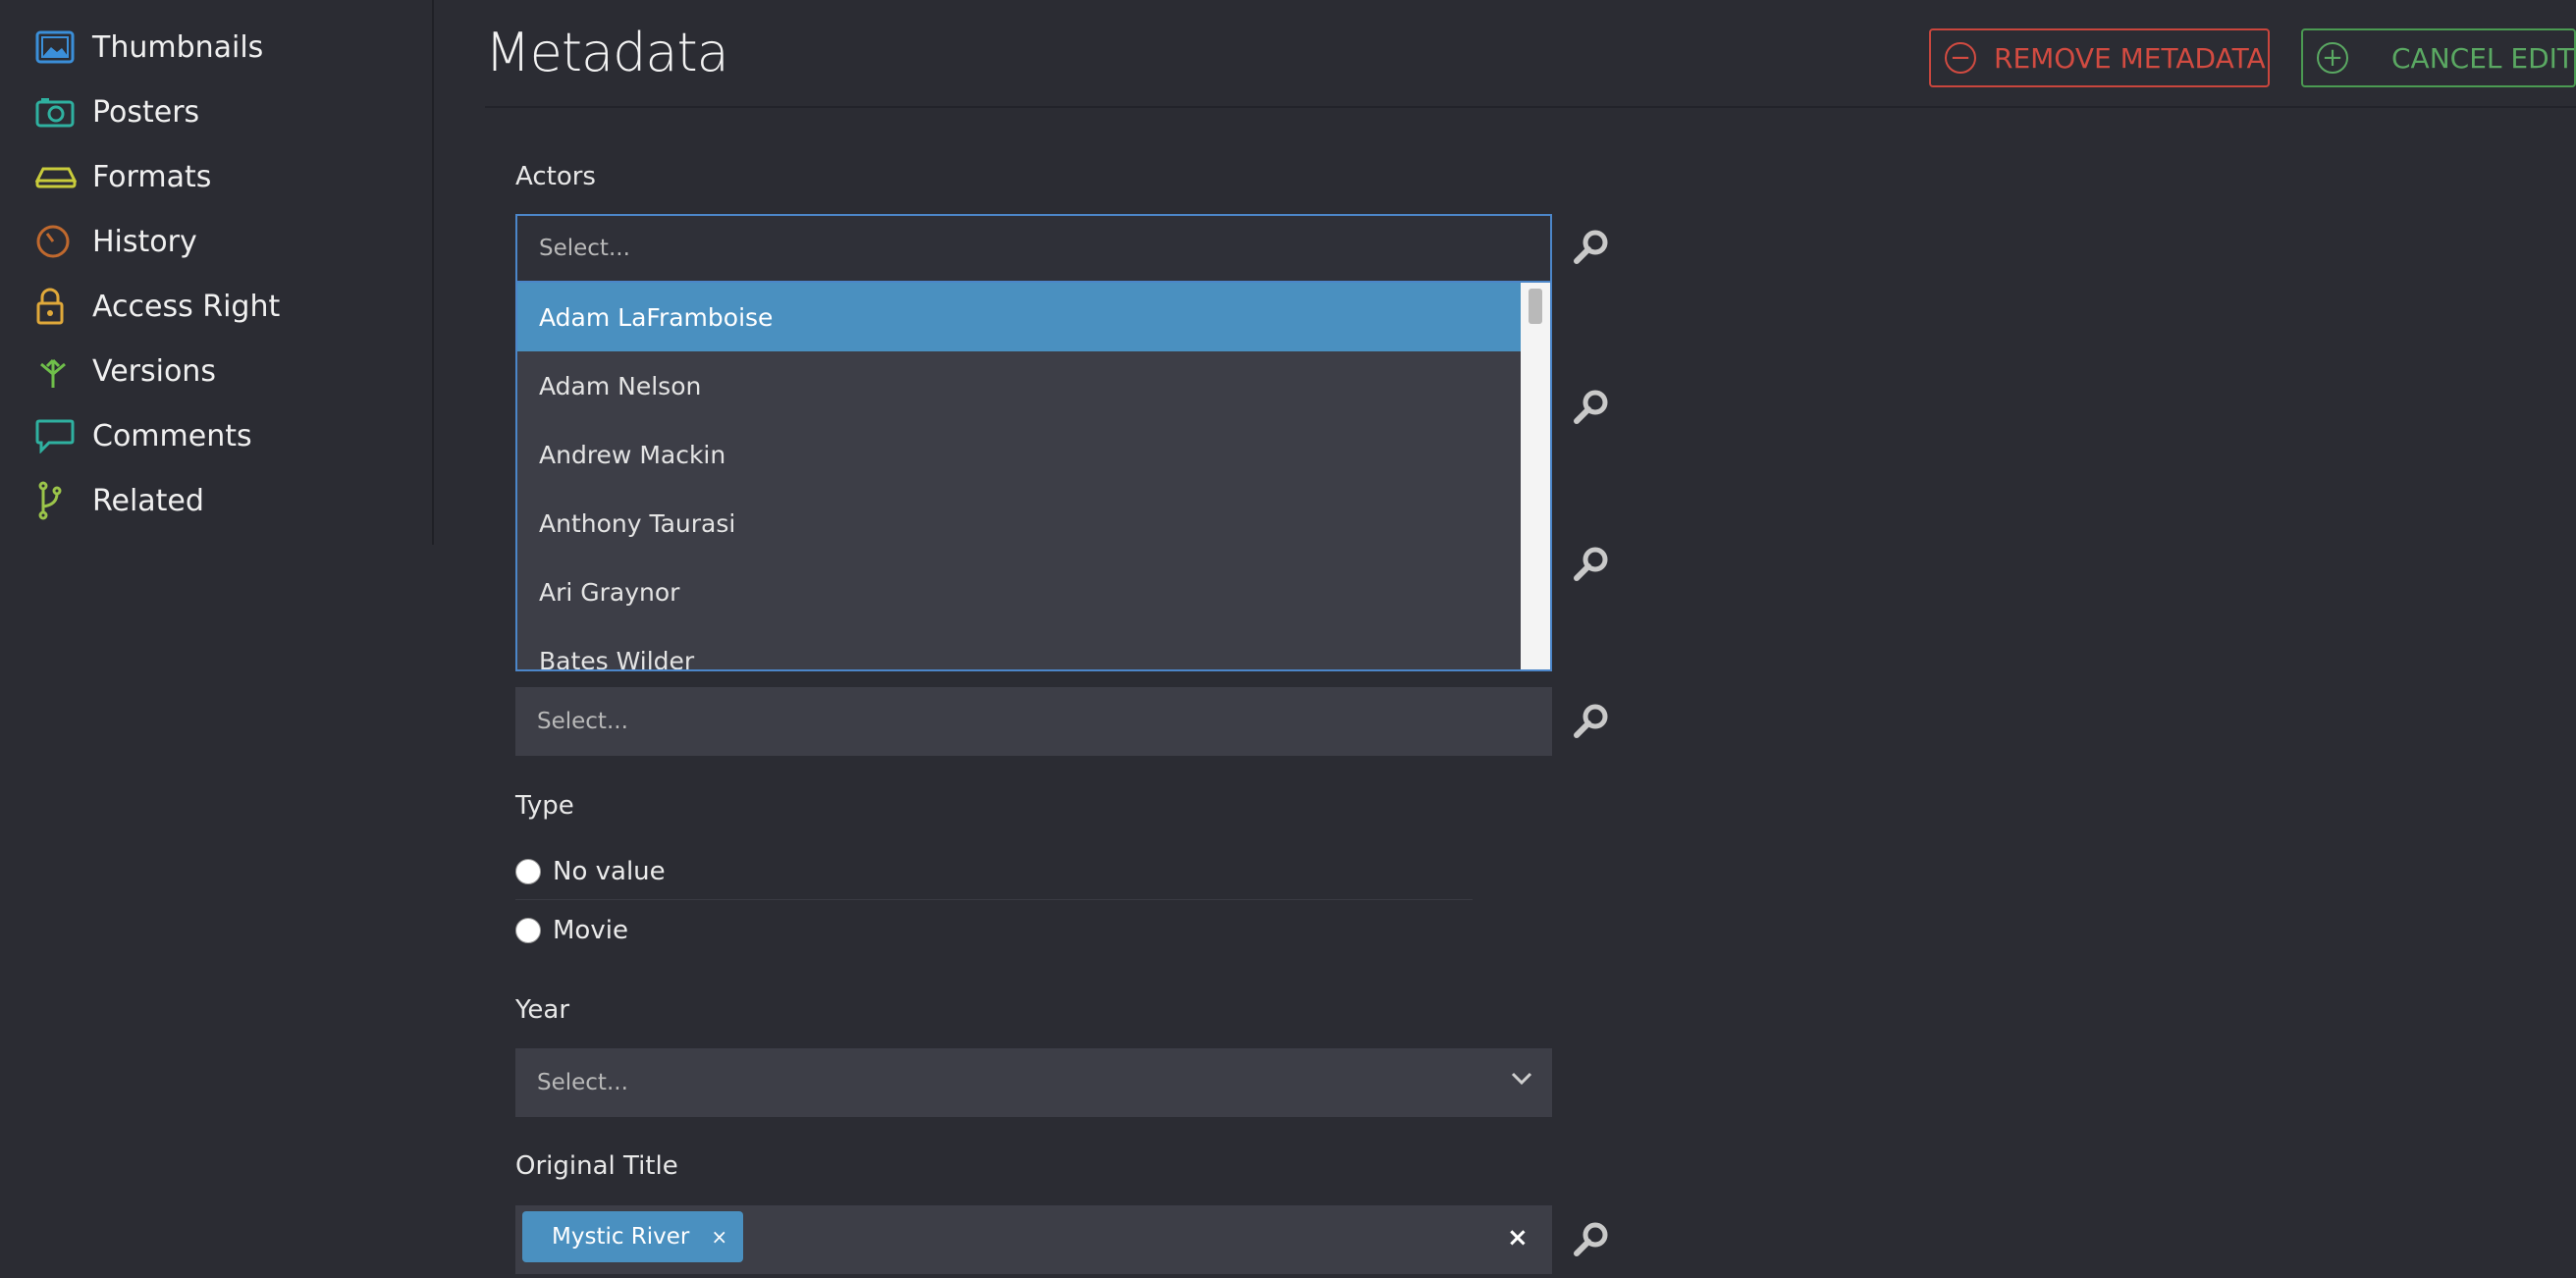 The height and width of the screenshot is (1278, 2576). What do you see at coordinates (186, 306) in the screenshot?
I see `sidebar-item-label: Access Right` at bounding box center [186, 306].